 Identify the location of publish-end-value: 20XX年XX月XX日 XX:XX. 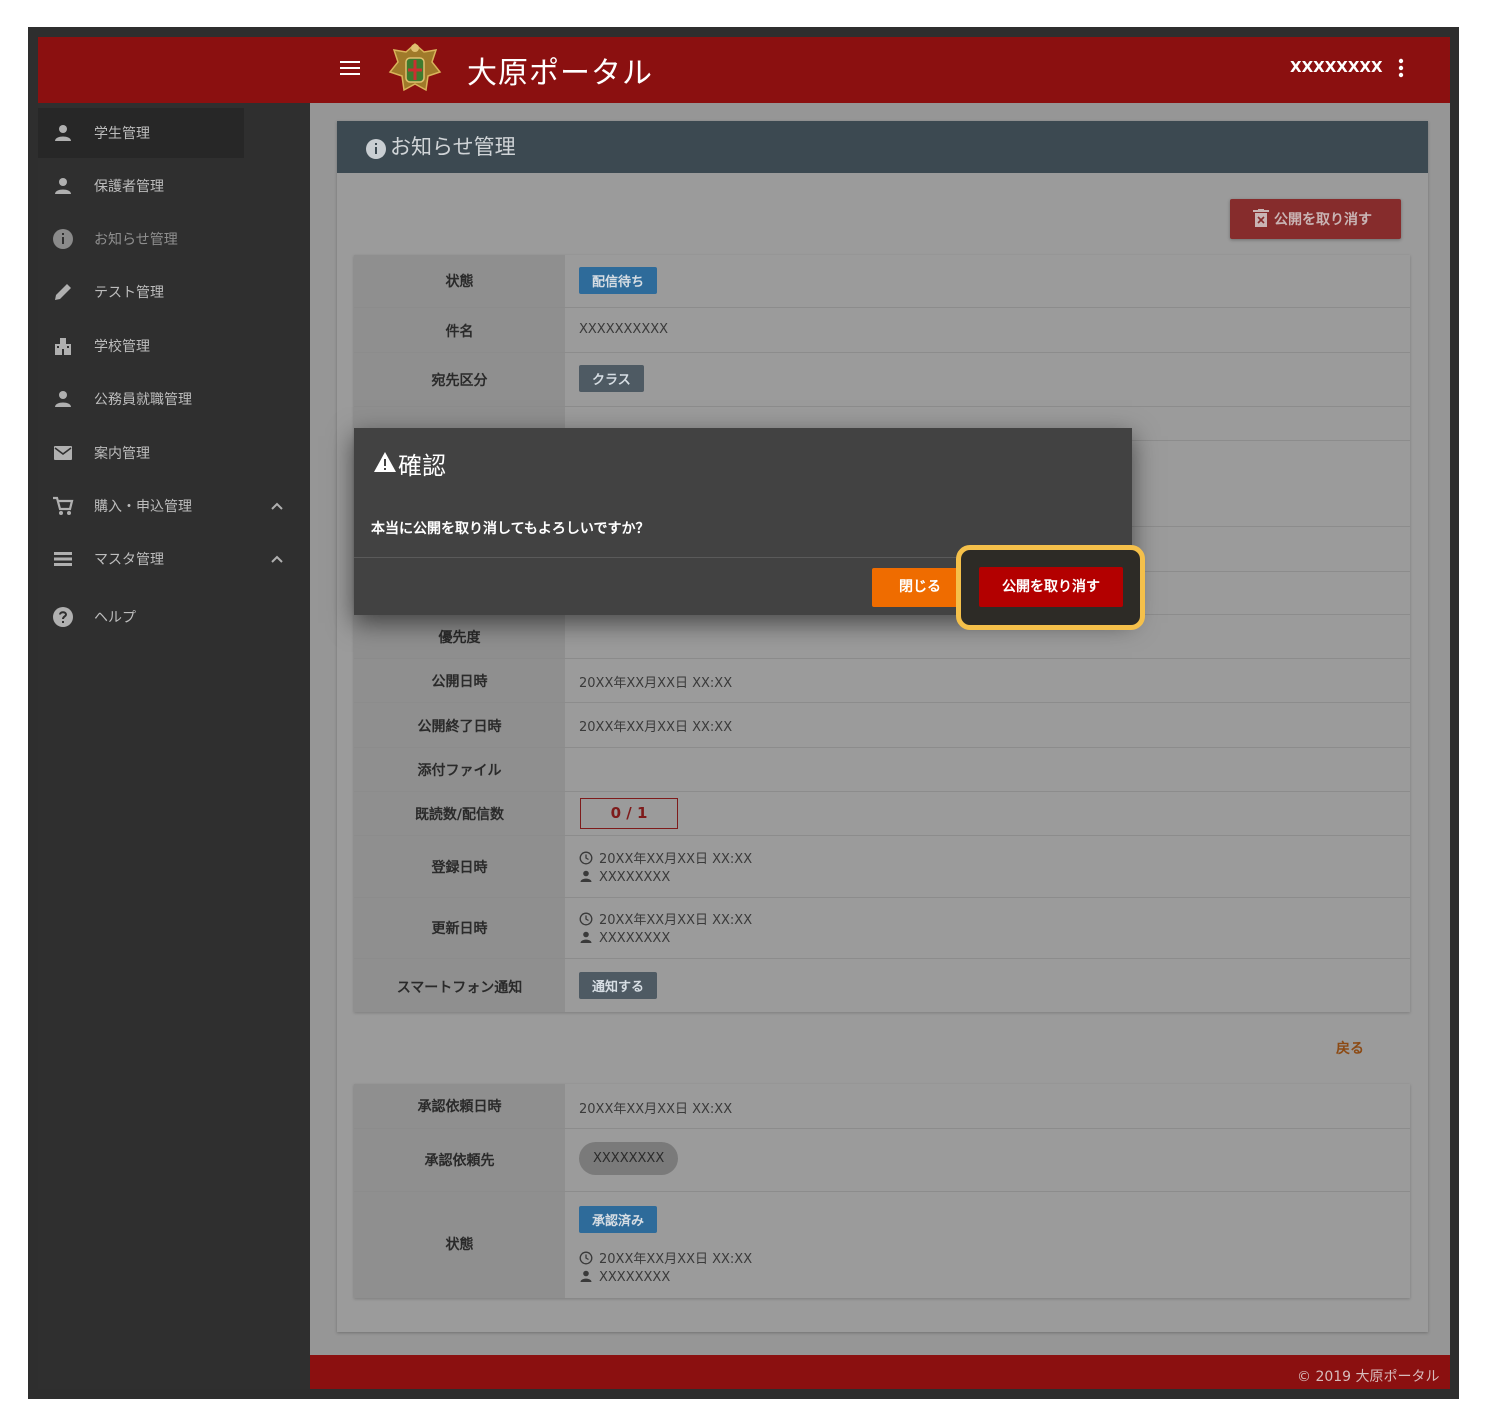
(656, 727).